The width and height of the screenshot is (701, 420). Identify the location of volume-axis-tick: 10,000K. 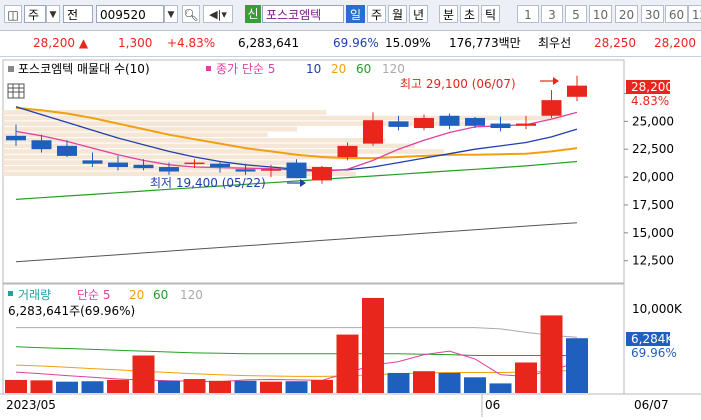
(657, 309).